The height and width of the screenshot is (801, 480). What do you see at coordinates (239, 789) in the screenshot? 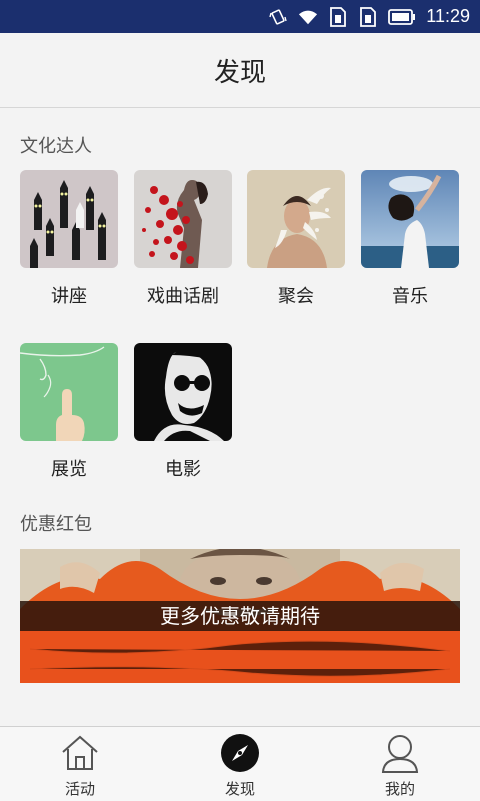
I see `tab-label: 发现` at bounding box center [239, 789].